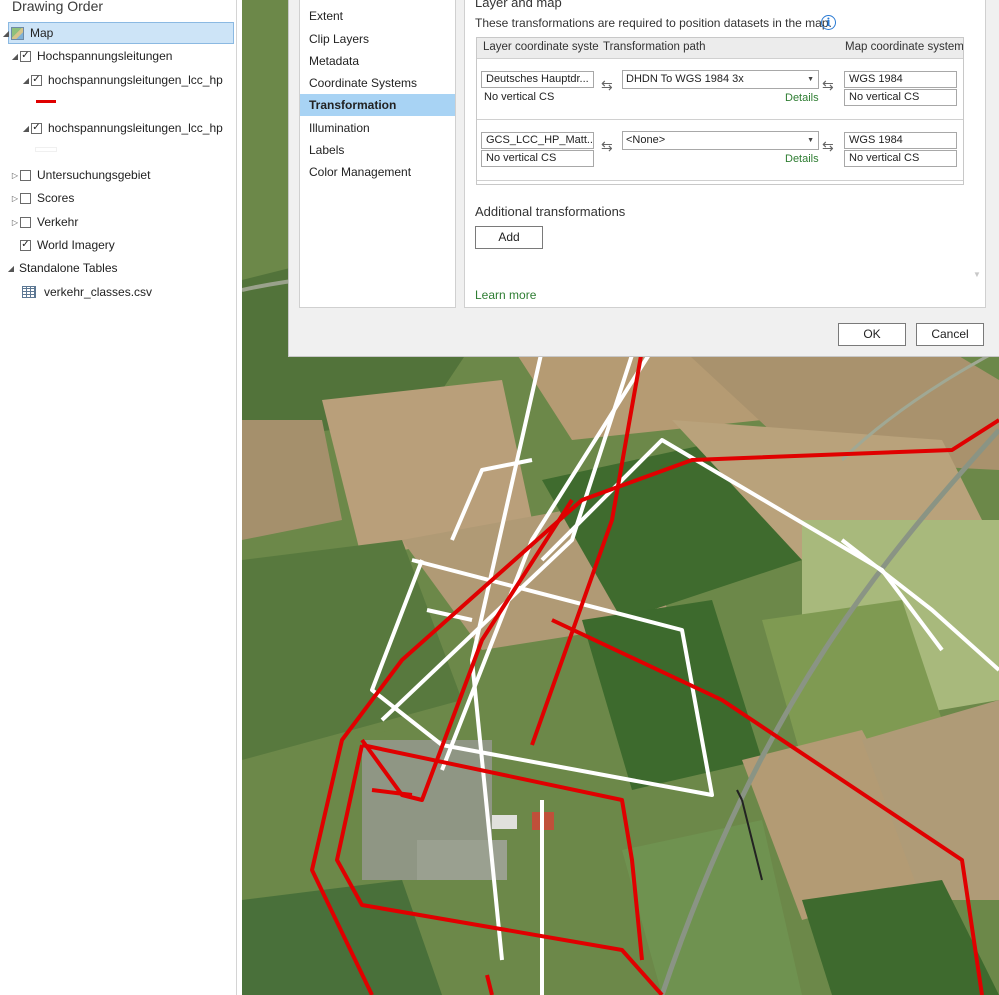 The image size is (999, 995). Describe the element at coordinates (377, 16) in the screenshot. I see `nav-extent: Extent` at that location.